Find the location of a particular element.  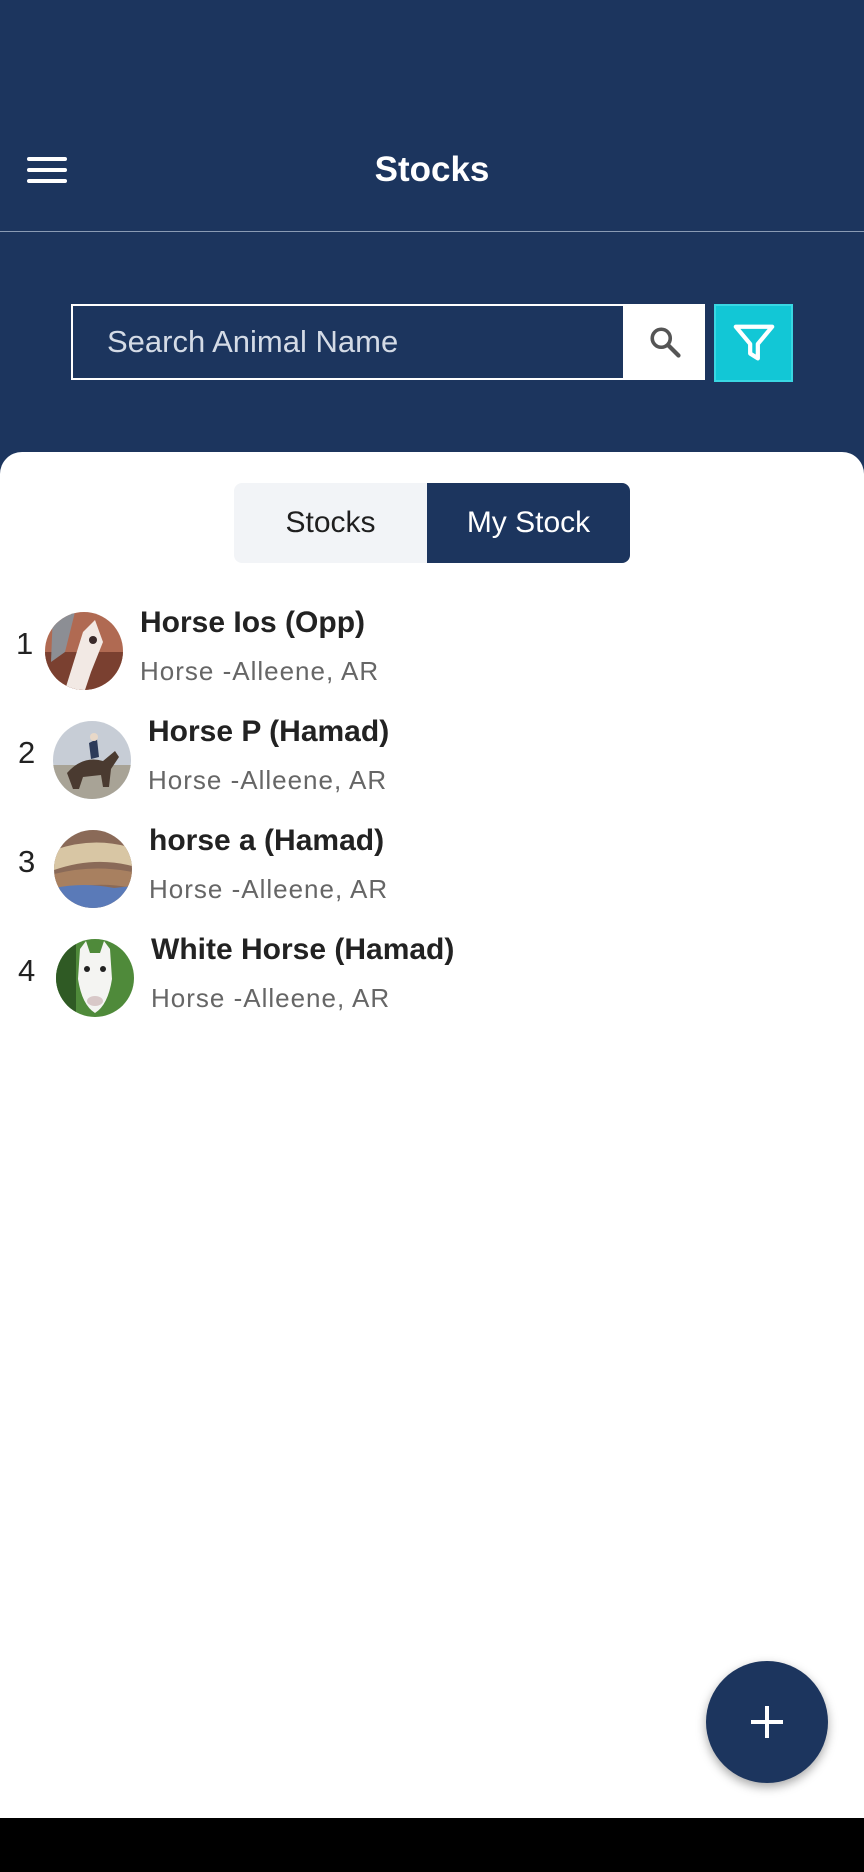

item-index: 4 is located at coordinates (27, 970).